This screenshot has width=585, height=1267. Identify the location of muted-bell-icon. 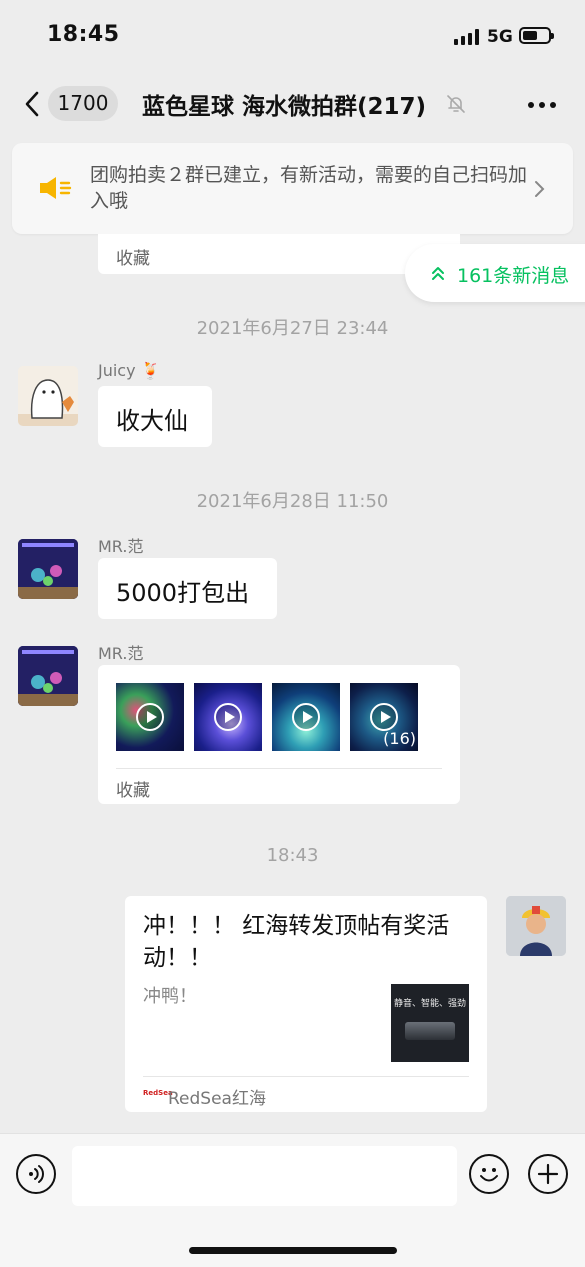
(456, 104).